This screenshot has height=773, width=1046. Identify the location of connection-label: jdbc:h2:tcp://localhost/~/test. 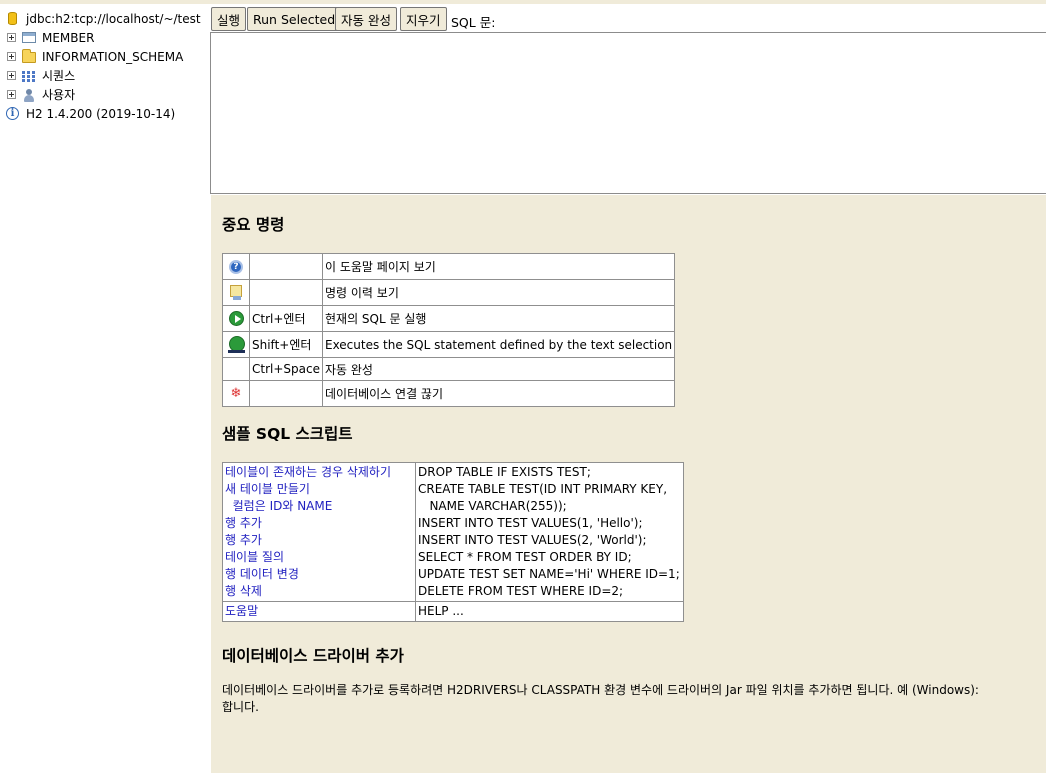
(113, 18).